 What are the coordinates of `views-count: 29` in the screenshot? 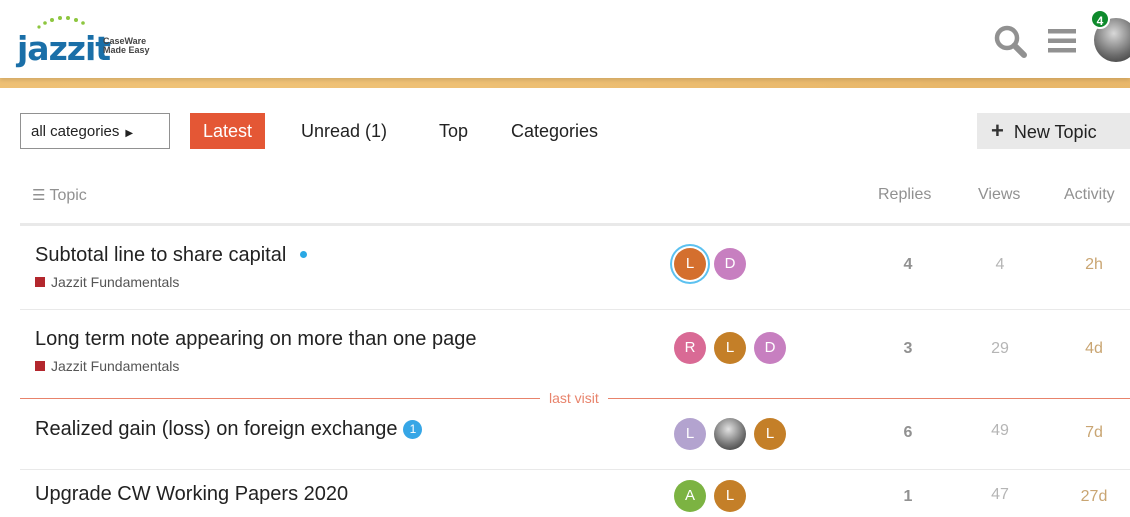 It's located at (1000, 348).